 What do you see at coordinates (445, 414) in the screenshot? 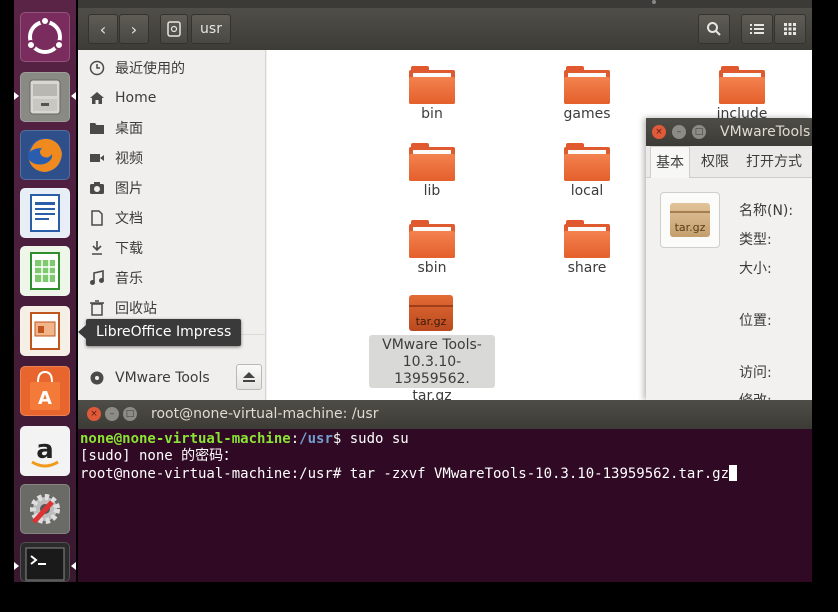
I see `terminal-titlebar: × – □ root@none-virtual-machine: /usr` at bounding box center [445, 414].